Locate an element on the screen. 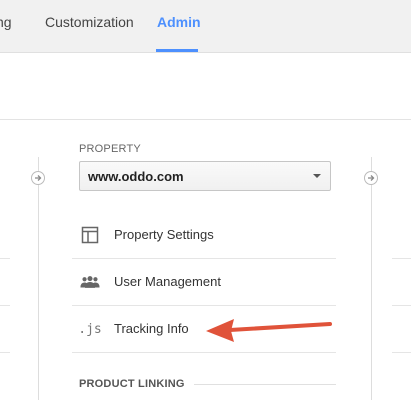 The height and width of the screenshot is (400, 411). property-select-value: www.oddo.com is located at coordinates (136, 176).